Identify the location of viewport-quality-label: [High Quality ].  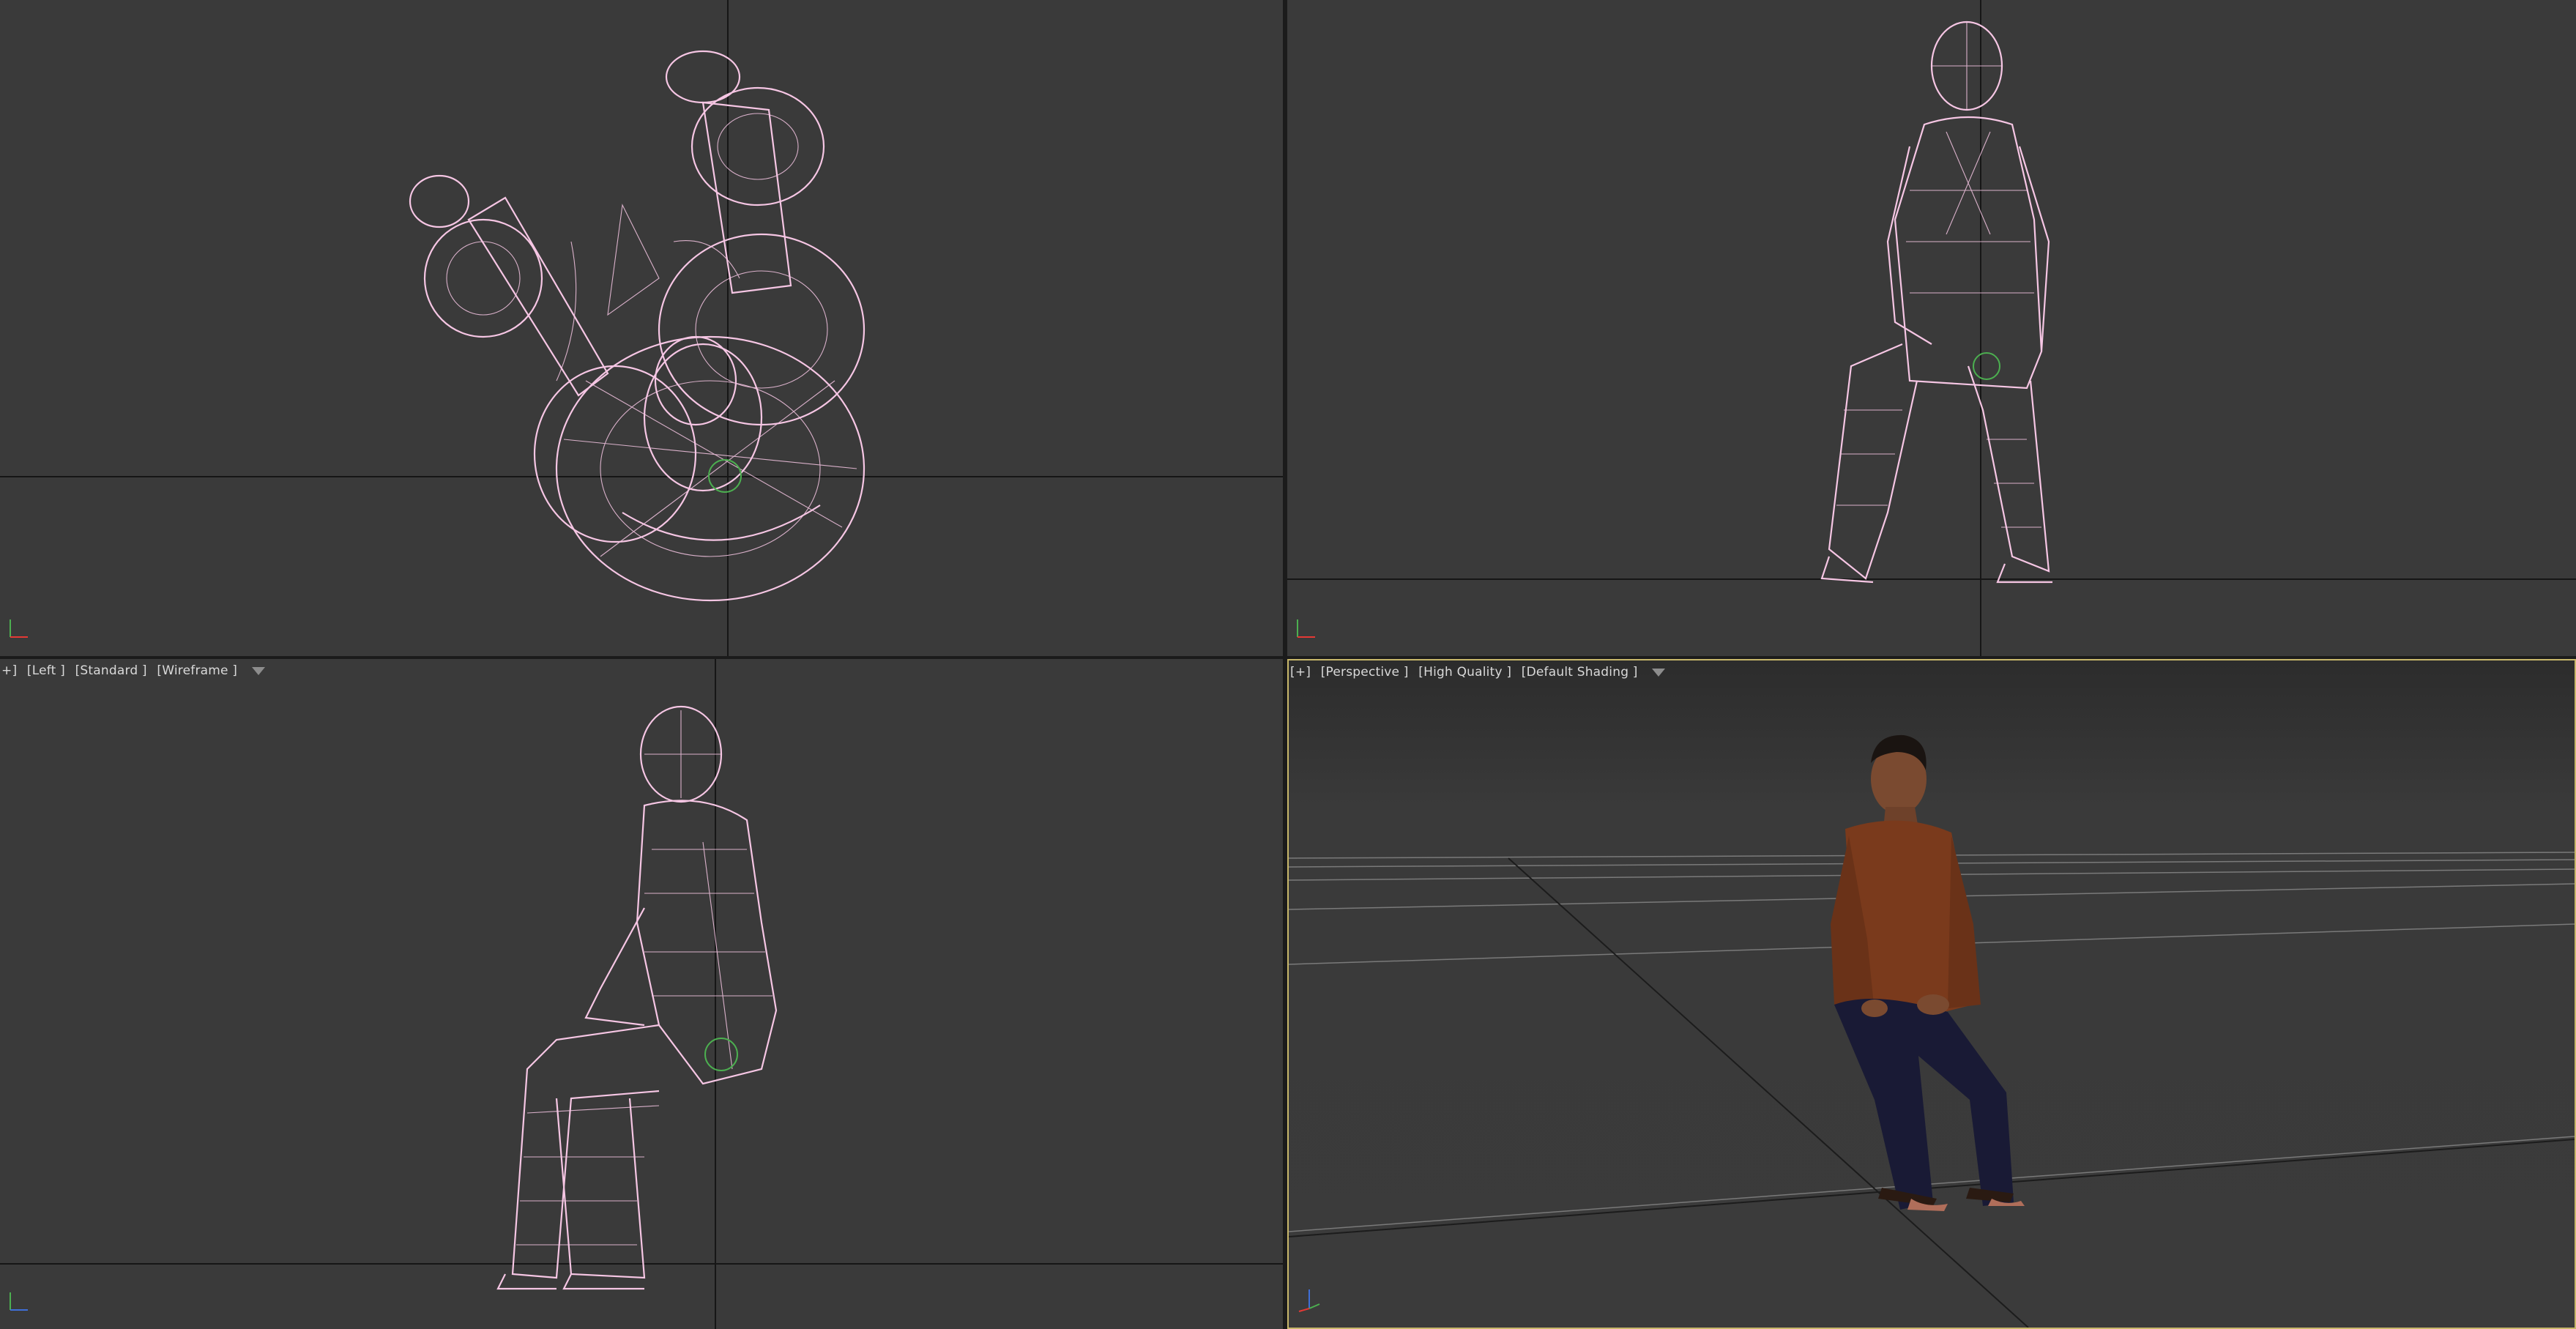
(1464, 673).